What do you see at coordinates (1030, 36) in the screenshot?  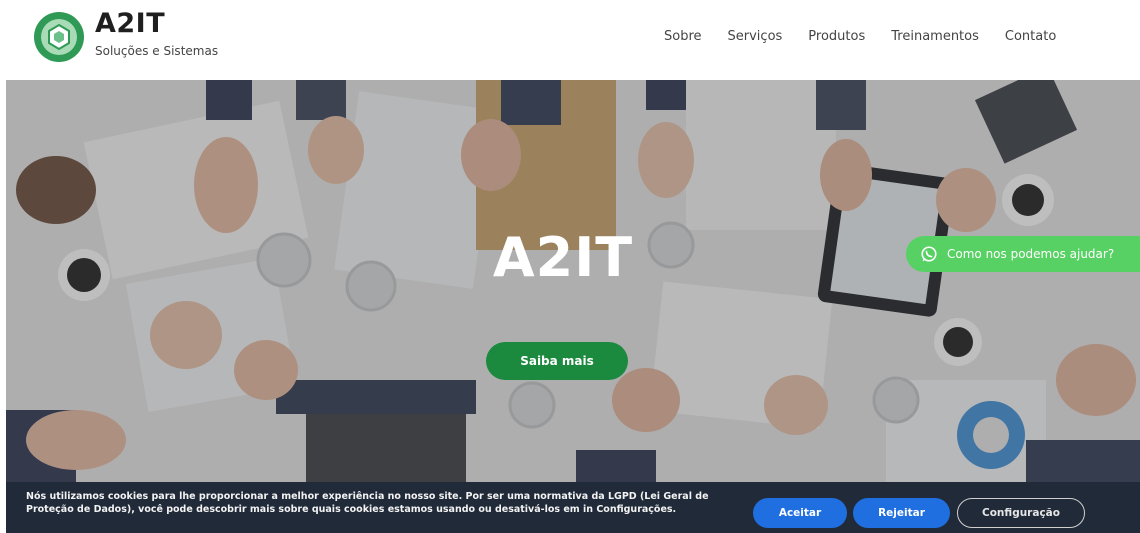 I see `nav-link-contato: Contato` at bounding box center [1030, 36].